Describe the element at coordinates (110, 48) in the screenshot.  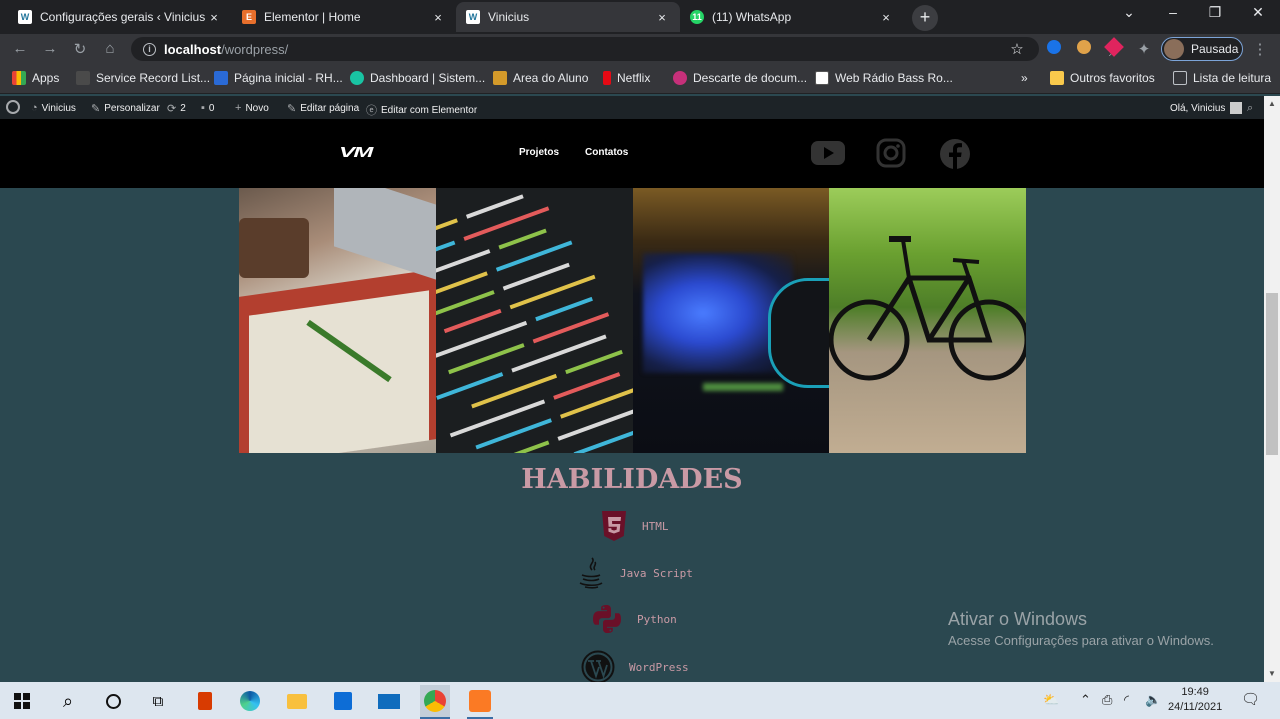
I see `home-icon: ⌂` at that location.